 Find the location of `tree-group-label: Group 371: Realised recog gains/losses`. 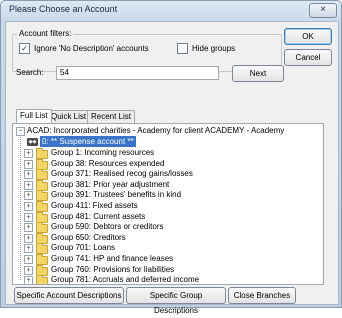

tree-group-label: Group 371: Realised recog gains/losses is located at coordinates (122, 174).